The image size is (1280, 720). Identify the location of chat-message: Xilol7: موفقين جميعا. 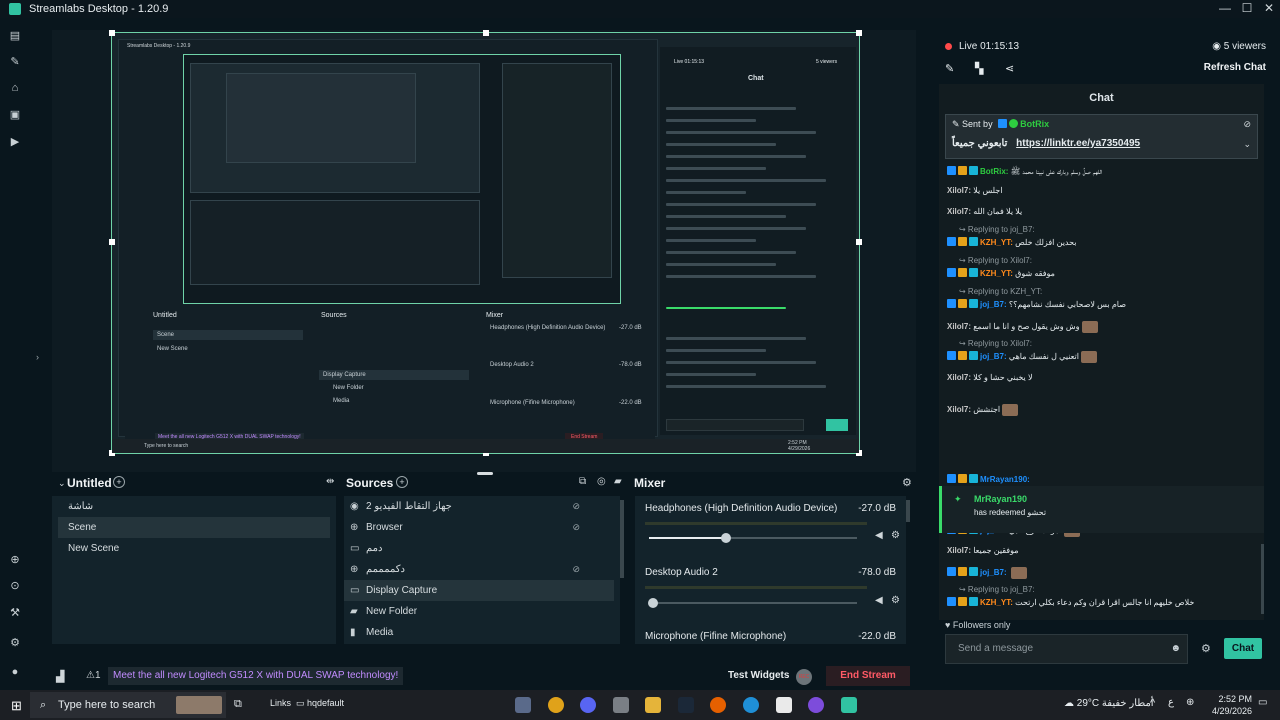
(983, 550).